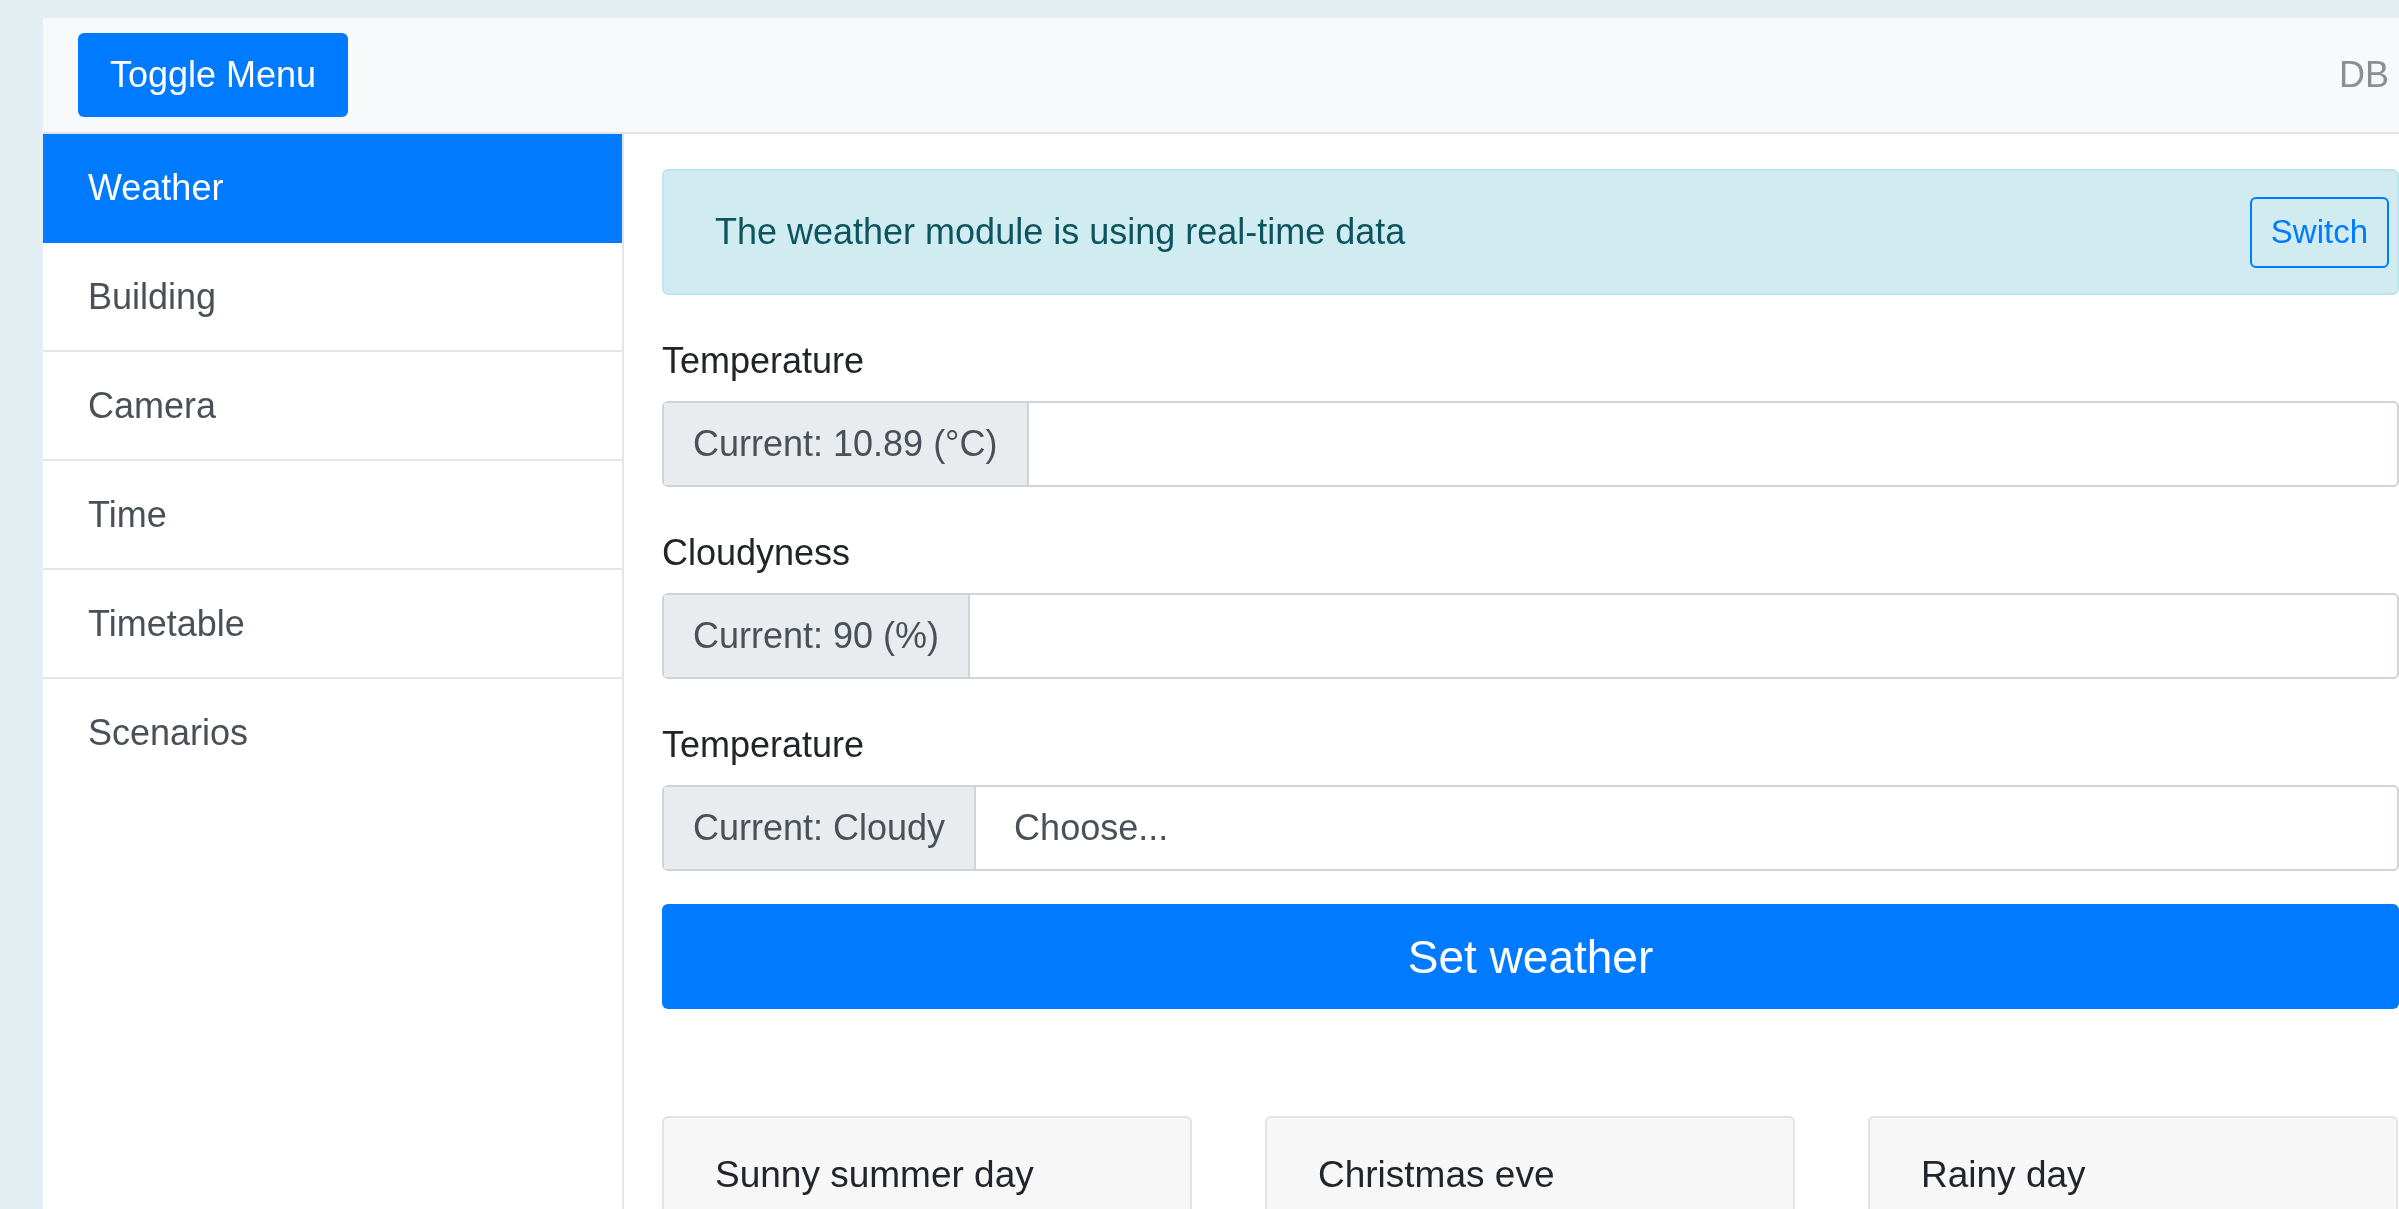  Describe the element at coordinates (1060, 232) in the screenshot. I see `alert-message: The weather module is using real-time data` at that location.